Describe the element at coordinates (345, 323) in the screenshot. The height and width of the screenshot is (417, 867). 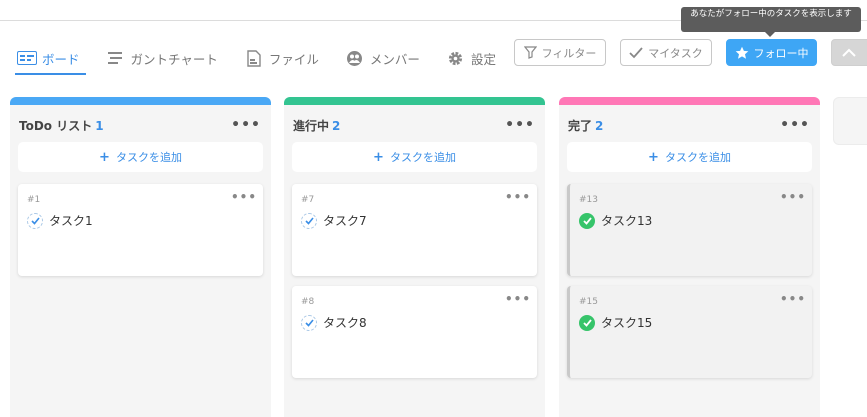
I see `task-name: タスク8` at that location.